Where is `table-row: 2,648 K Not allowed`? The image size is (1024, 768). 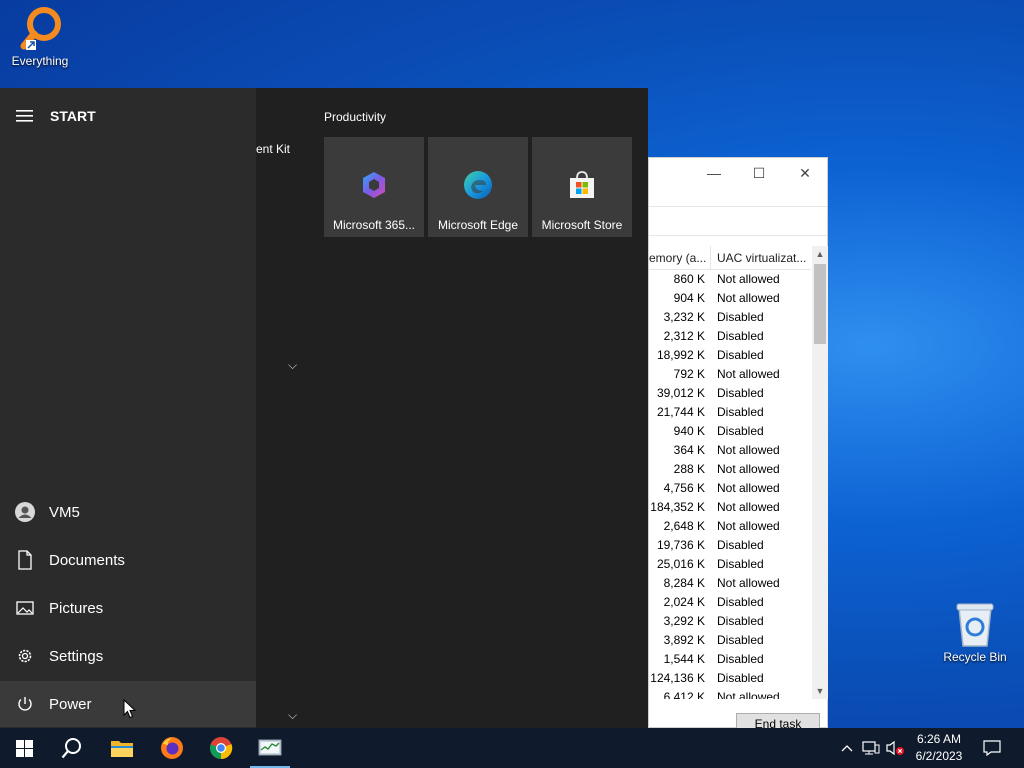 table-row: 2,648 K Not allowed is located at coordinates (730, 526).